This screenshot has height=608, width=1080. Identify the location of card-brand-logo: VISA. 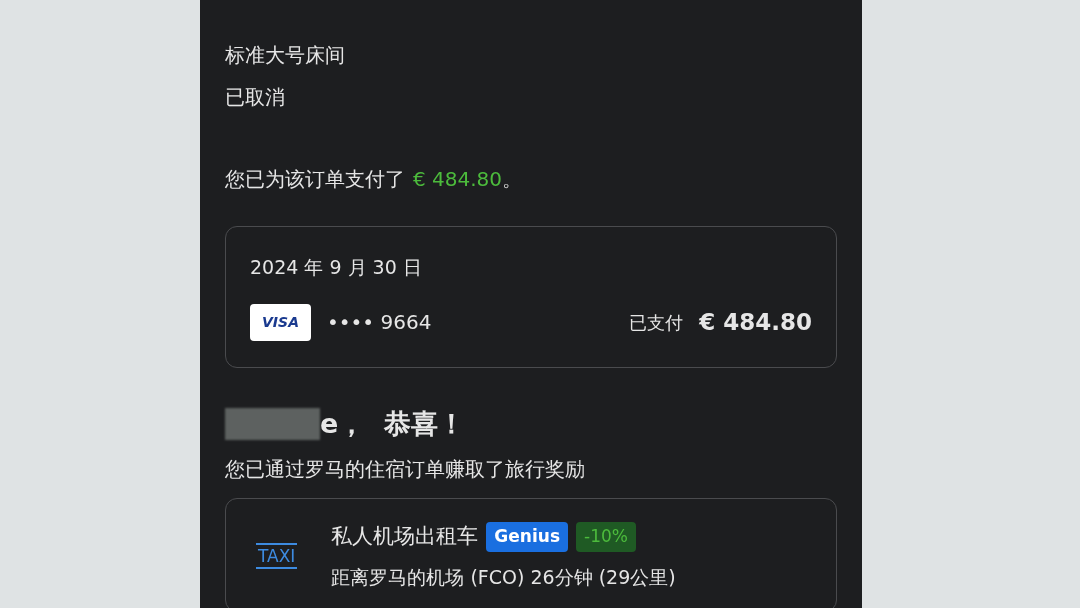
(280, 322).